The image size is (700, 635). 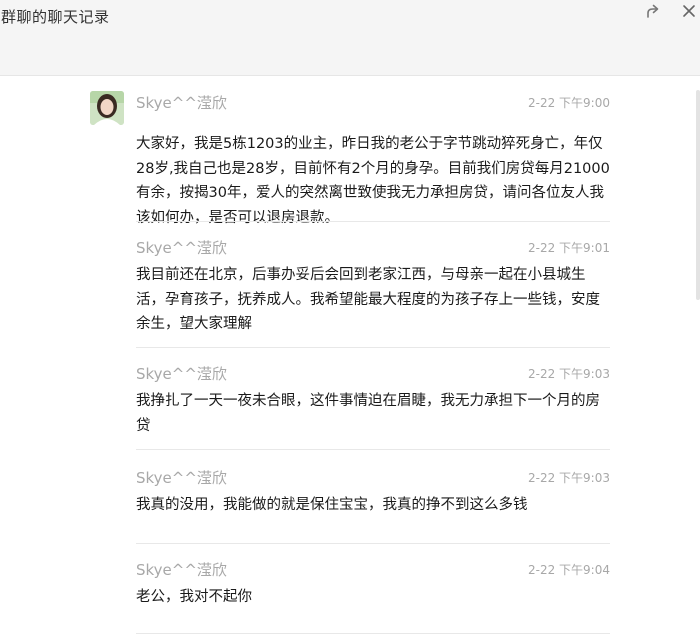 What do you see at coordinates (569, 248) in the screenshot?
I see `message-time: 2-22 下午9:01` at bounding box center [569, 248].